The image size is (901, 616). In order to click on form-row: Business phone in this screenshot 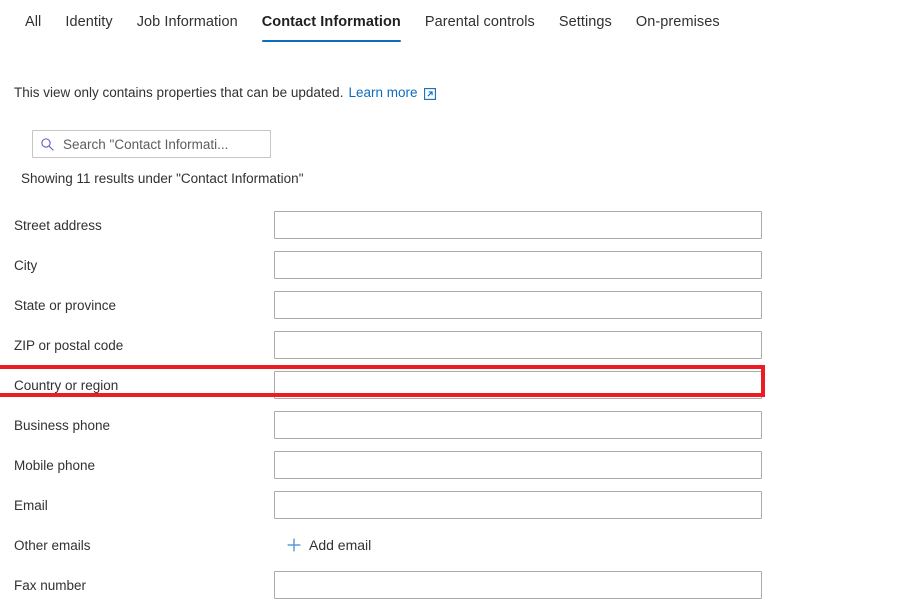, I will do `click(450, 425)`.